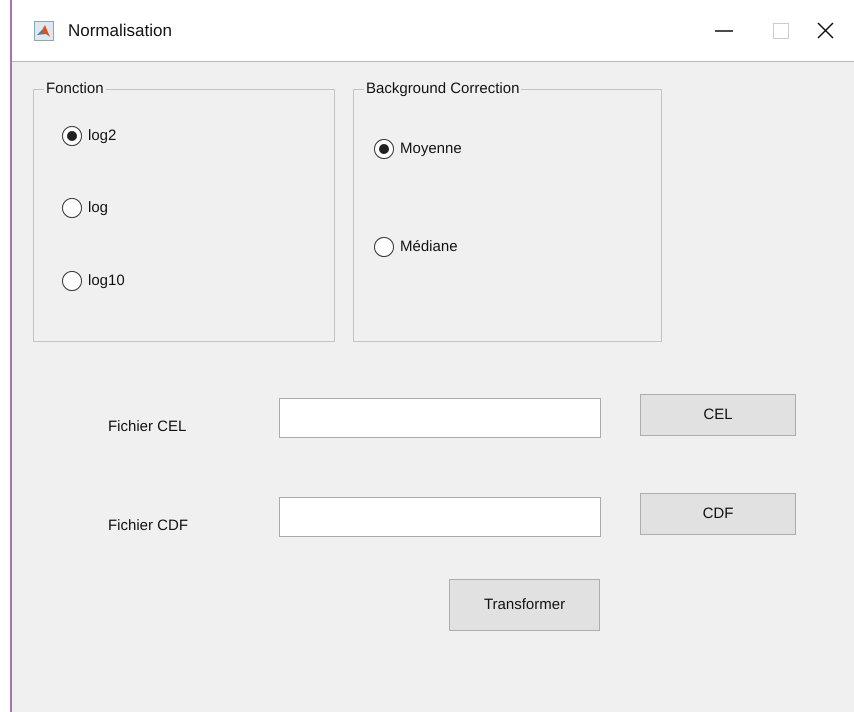  What do you see at coordinates (442, 89) in the screenshot?
I see `group-title: Background Correction` at bounding box center [442, 89].